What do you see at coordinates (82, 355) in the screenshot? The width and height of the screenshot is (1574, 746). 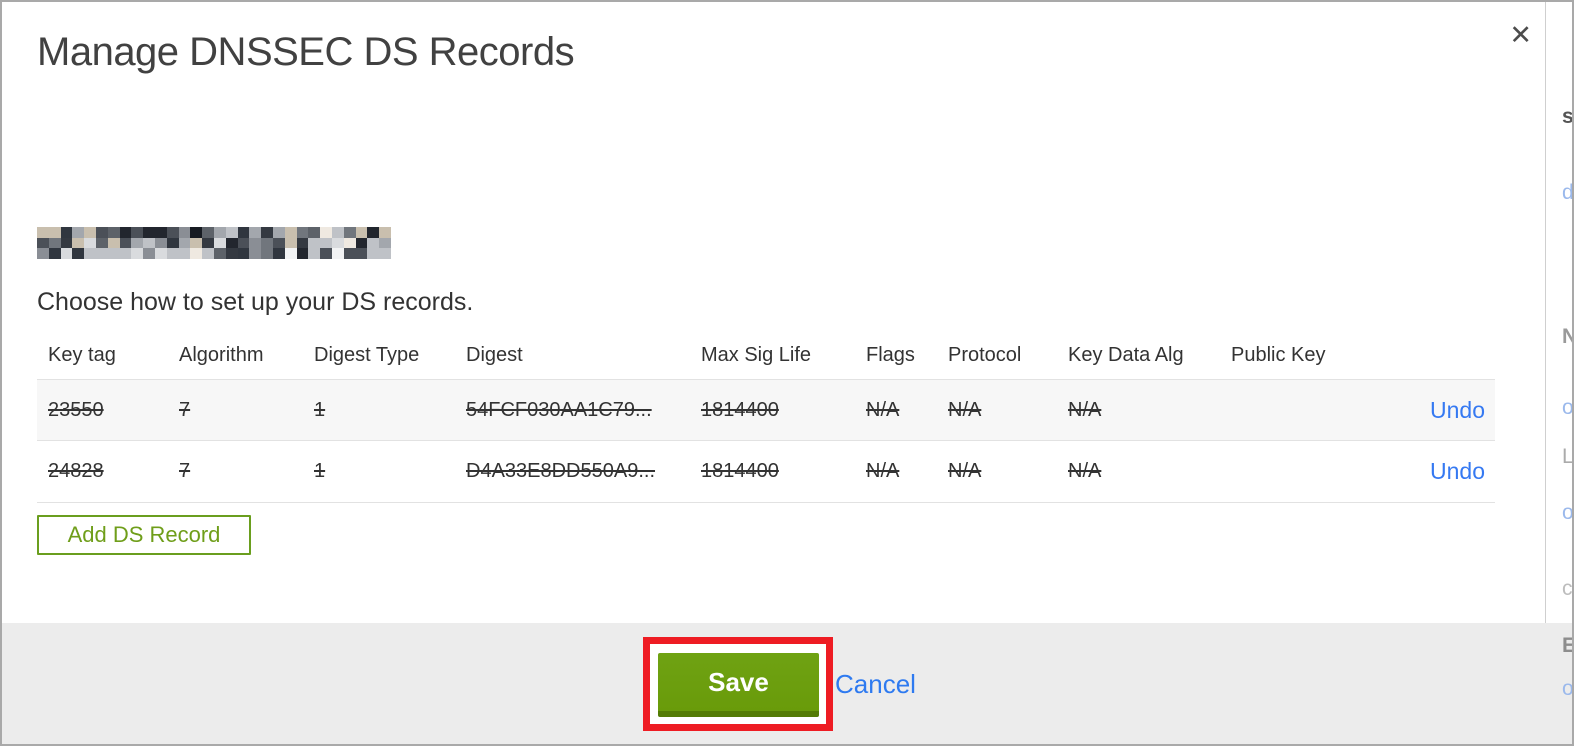 I see `column-header-key-tag: Key tag` at bounding box center [82, 355].